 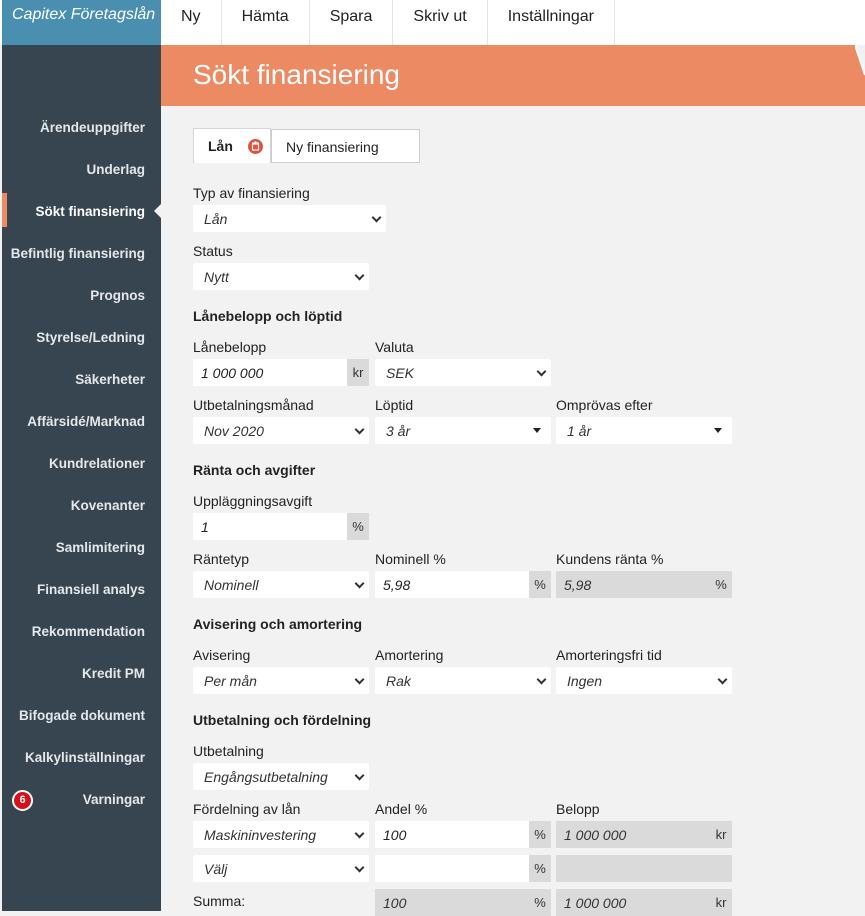 I want to click on sidebar-item-sakerheter: Säkerheter, so click(x=110, y=379).